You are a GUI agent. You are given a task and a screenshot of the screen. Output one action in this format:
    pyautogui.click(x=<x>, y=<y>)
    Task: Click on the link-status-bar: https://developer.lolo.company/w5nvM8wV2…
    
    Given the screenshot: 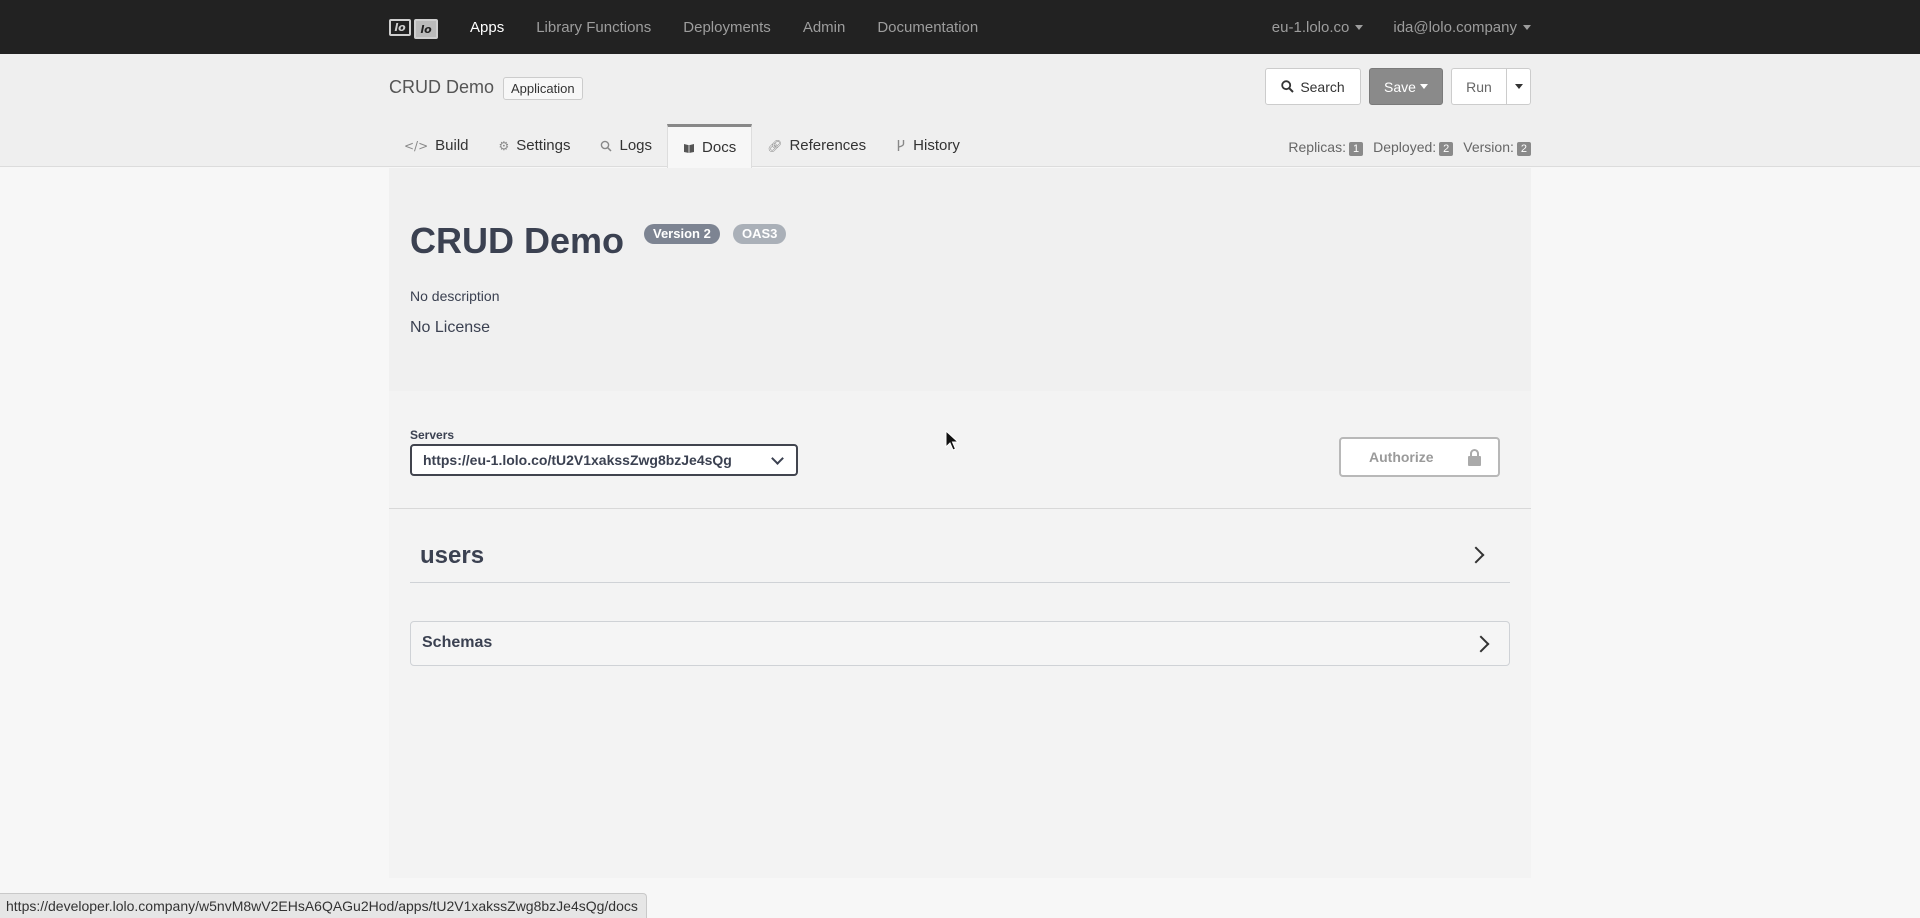 What is the action you would take?
    pyautogui.click(x=323, y=905)
    